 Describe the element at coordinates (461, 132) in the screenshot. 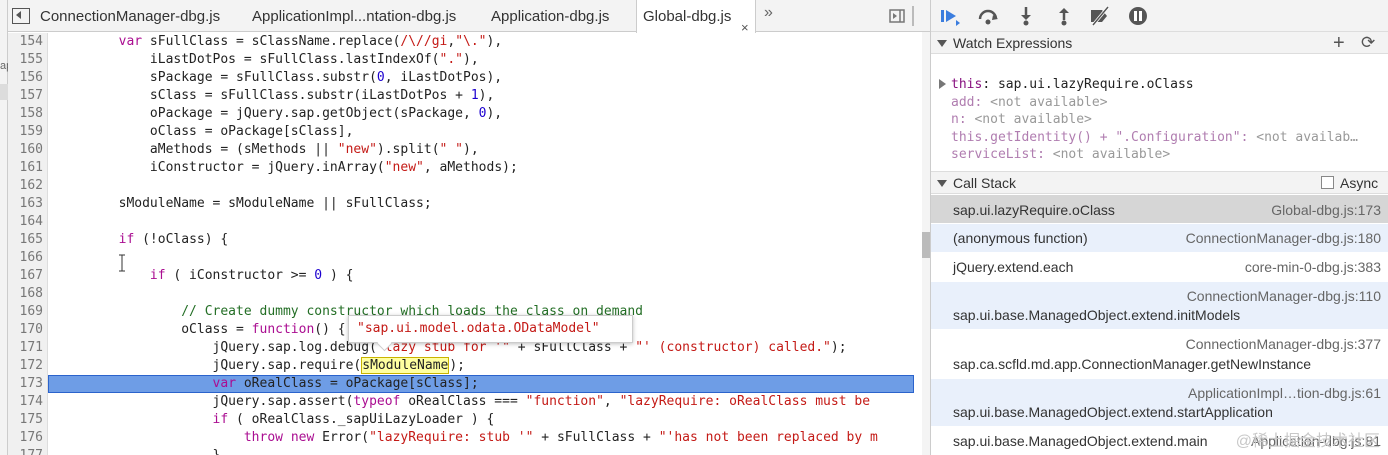

I see `code-line: 159 oClass = oPackage[sClass],` at that location.